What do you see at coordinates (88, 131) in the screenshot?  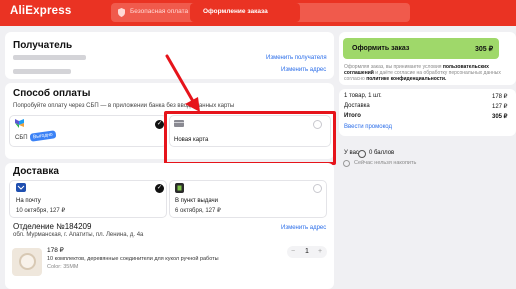 I see `payment-option-sbp` at bounding box center [88, 131].